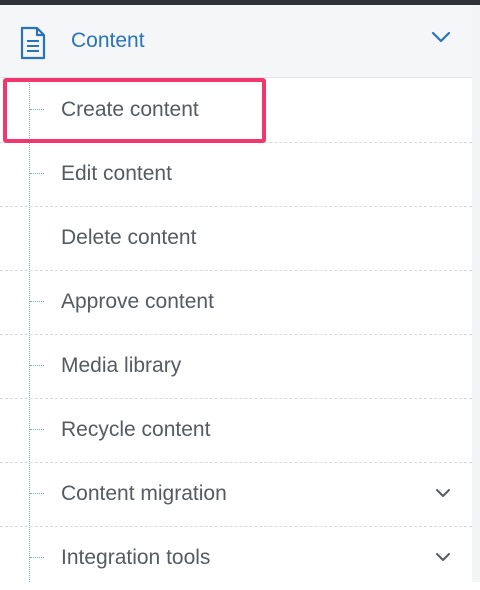 The height and width of the screenshot is (590, 480). Describe the element at coordinates (136, 429) in the screenshot. I see `menu-item-label: Recycle content` at that location.